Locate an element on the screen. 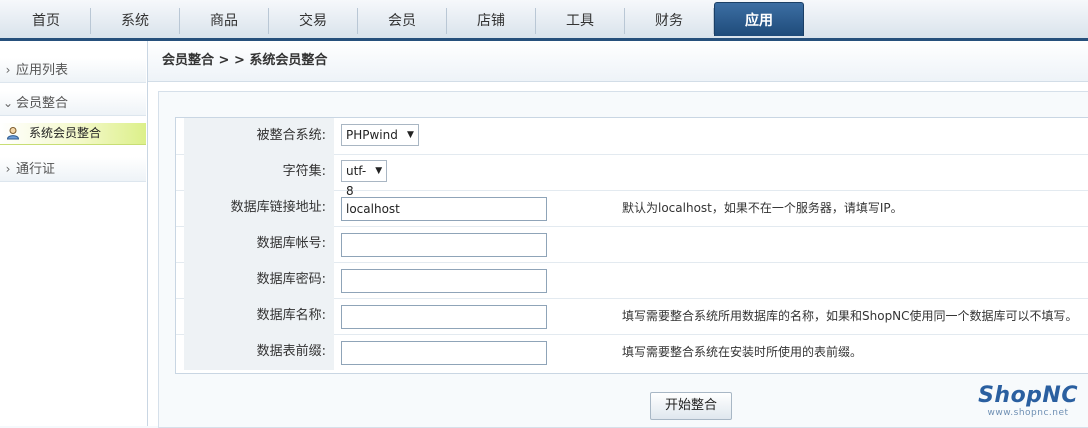 The image size is (1088, 428). sidebar-group-label: 通行证 is located at coordinates (36, 169).